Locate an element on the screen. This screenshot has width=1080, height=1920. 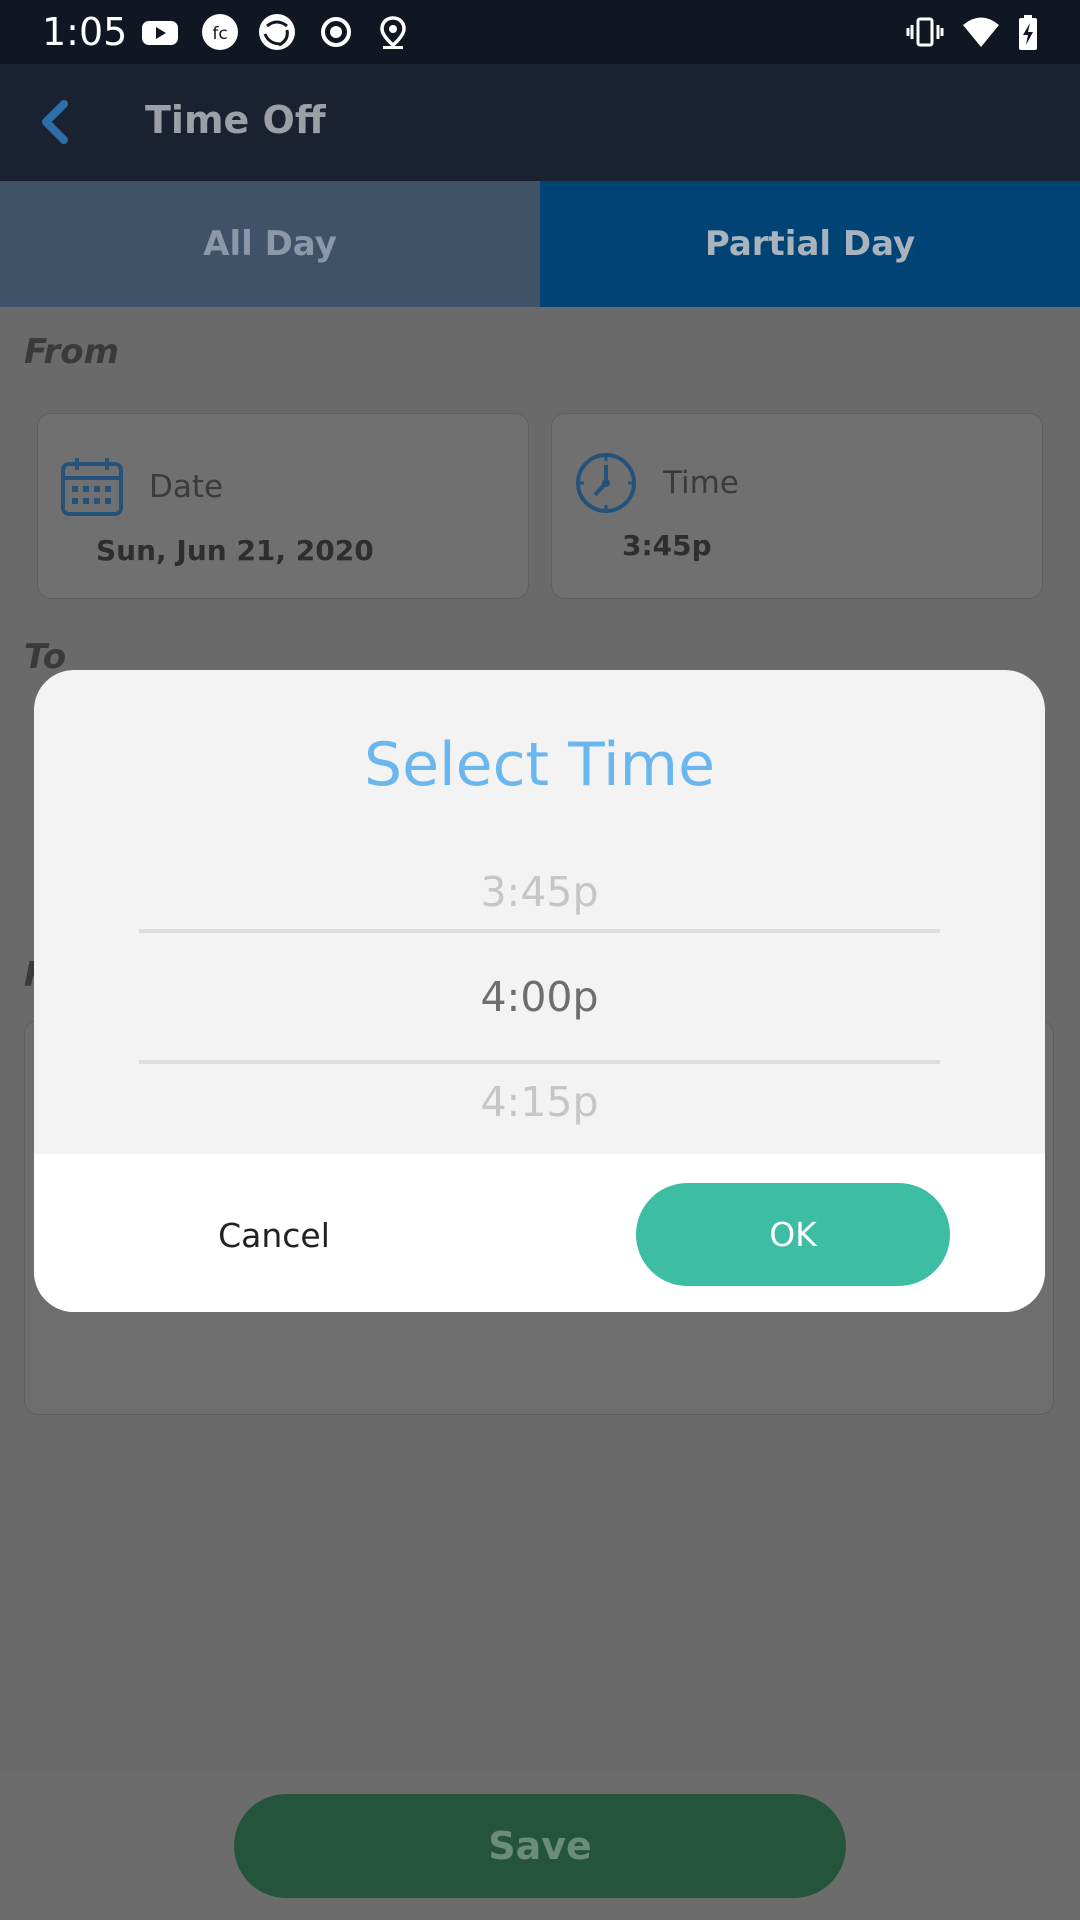
battery-charging-icon is located at coordinates (1028, 32).